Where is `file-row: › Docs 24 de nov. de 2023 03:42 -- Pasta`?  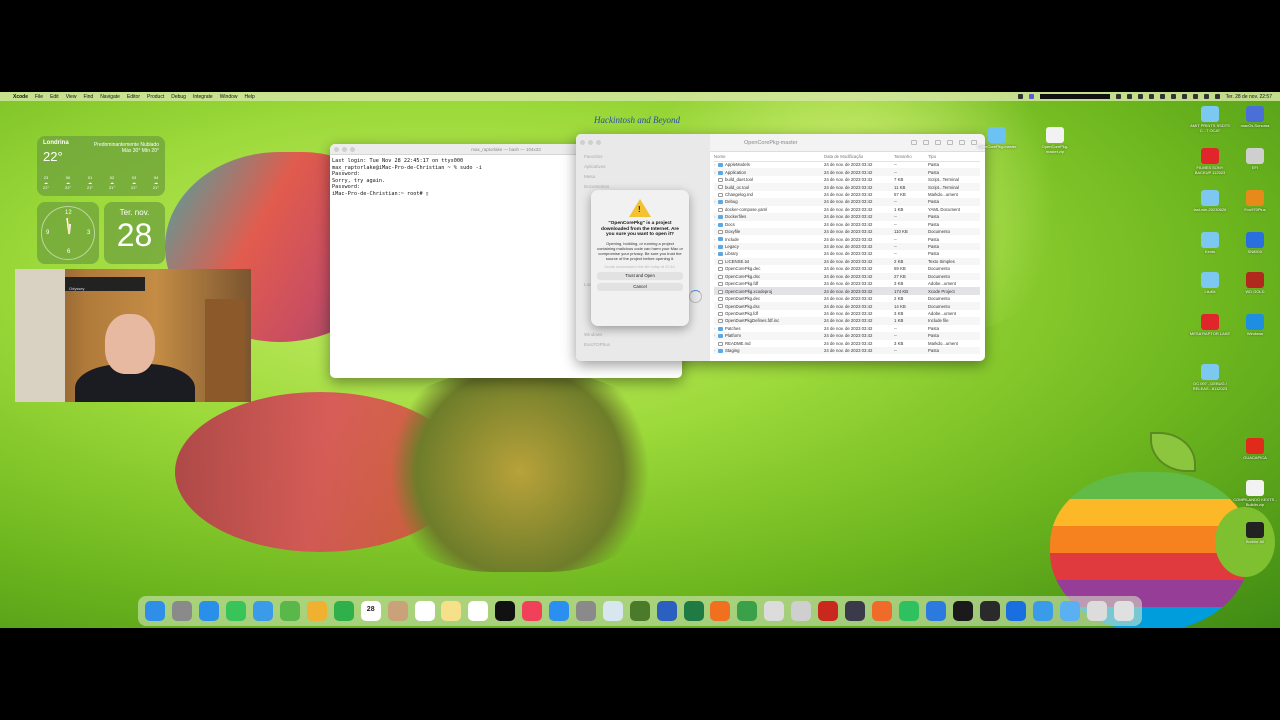
file-row: › Docs 24 de nov. de 2023 03:42 -- Pasta is located at coordinates (847, 224).